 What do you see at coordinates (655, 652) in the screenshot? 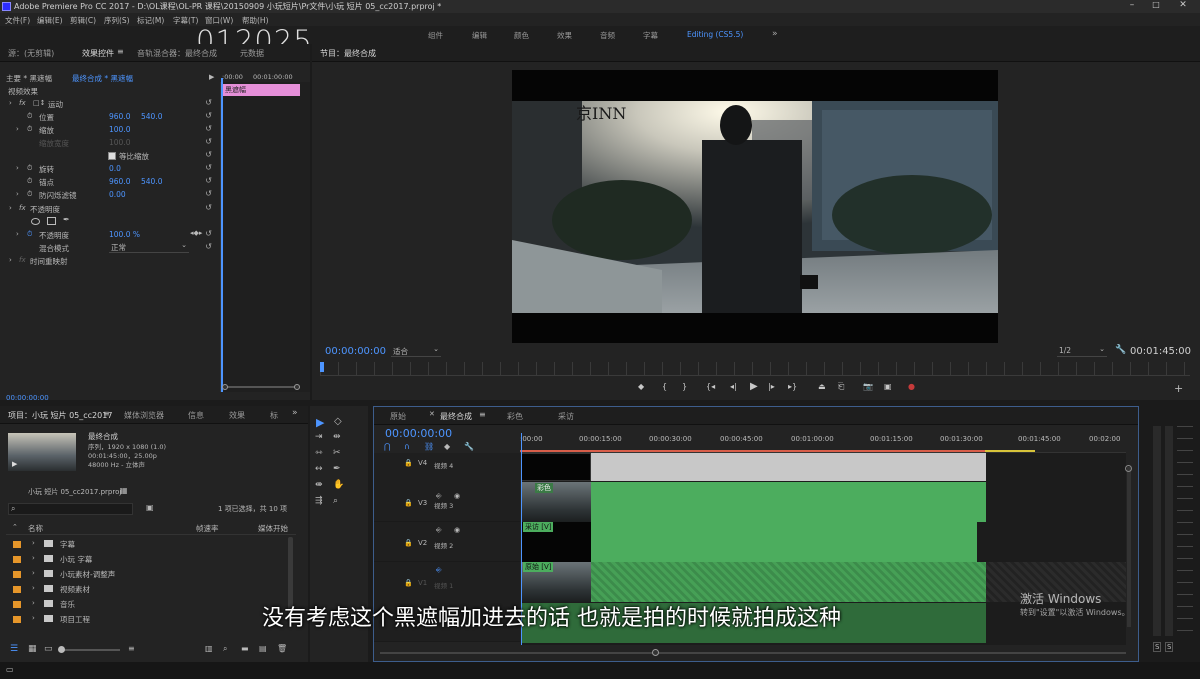
I see `timeline-scroll-handle` at bounding box center [655, 652].